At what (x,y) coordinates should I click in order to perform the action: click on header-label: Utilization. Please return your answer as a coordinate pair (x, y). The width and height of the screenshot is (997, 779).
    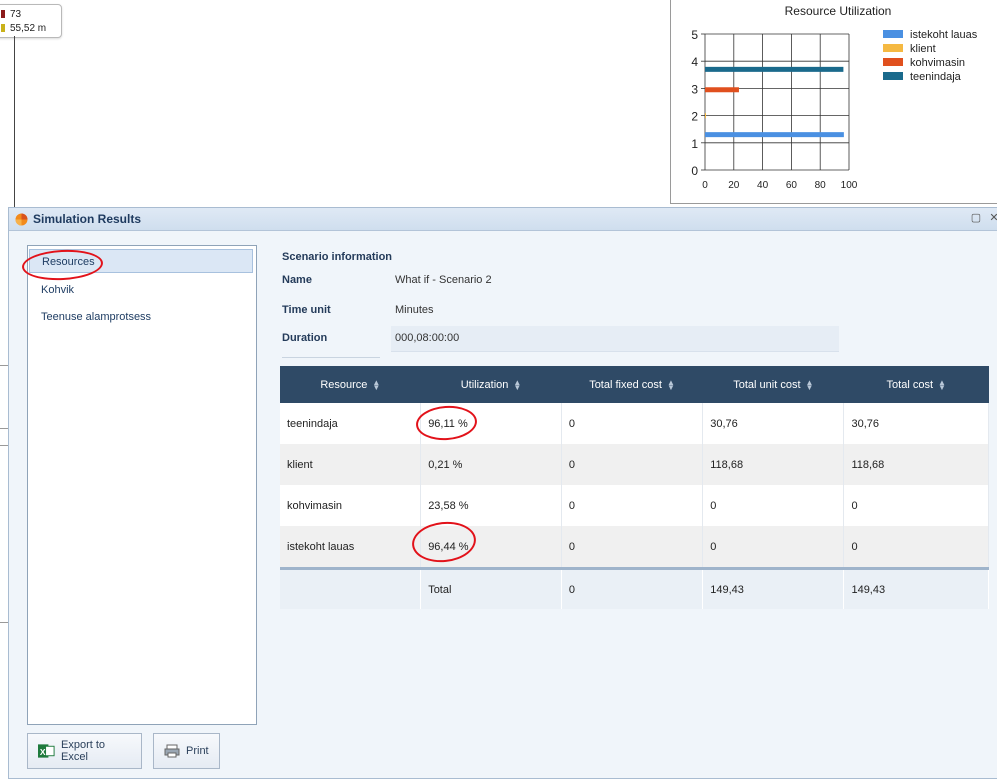
    Looking at the image, I should click on (484, 384).